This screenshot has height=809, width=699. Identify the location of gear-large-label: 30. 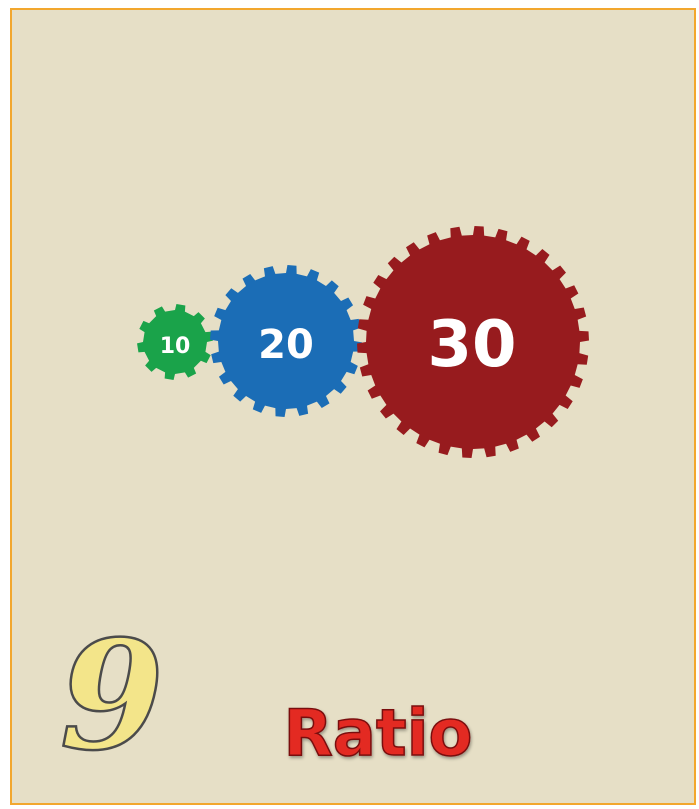
(471, 345).